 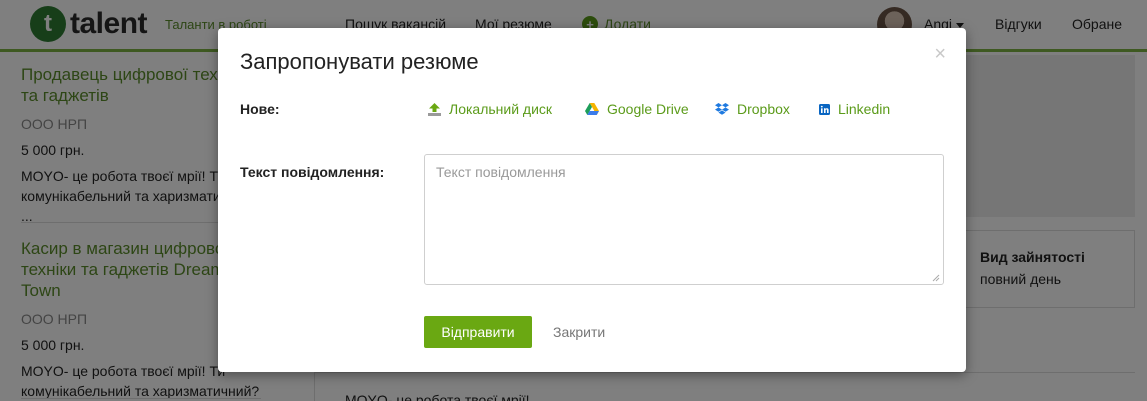 What do you see at coordinates (824, 109) in the screenshot?
I see `linkedin-icon` at bounding box center [824, 109].